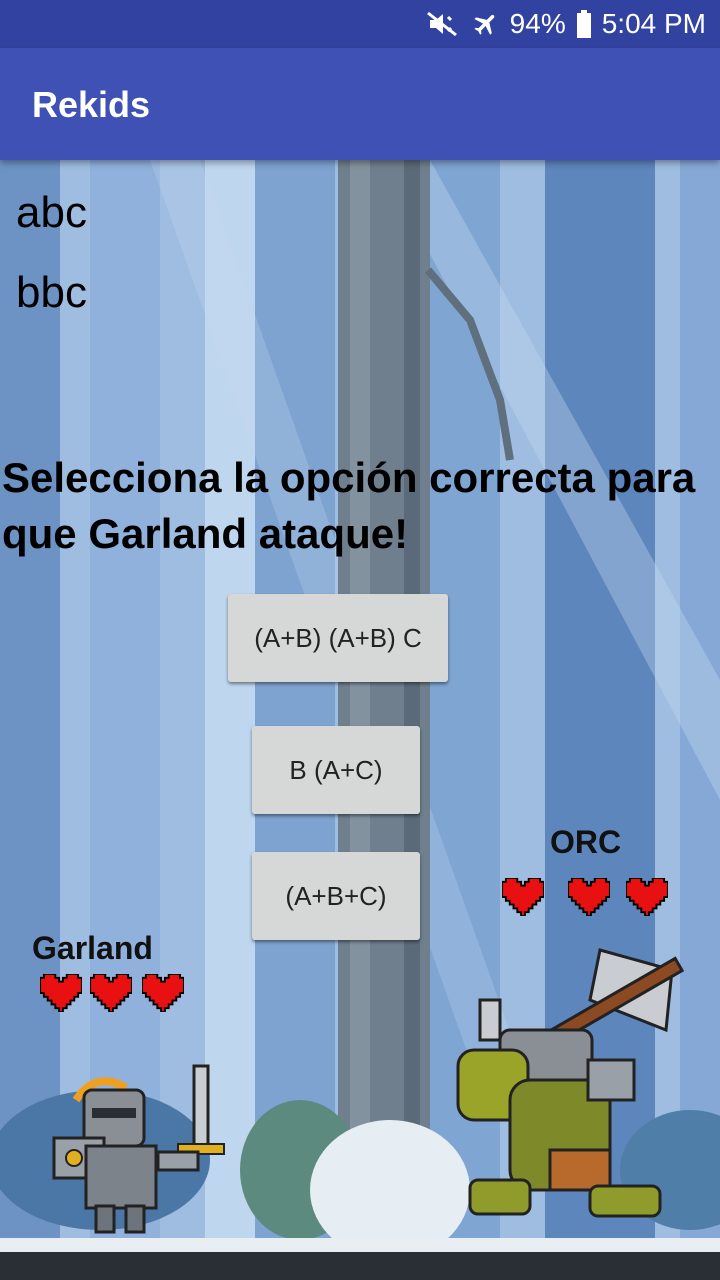 This screenshot has width=720, height=1280. What do you see at coordinates (336, 896) in the screenshot?
I see `option-3-button: (A+B+C)` at bounding box center [336, 896].